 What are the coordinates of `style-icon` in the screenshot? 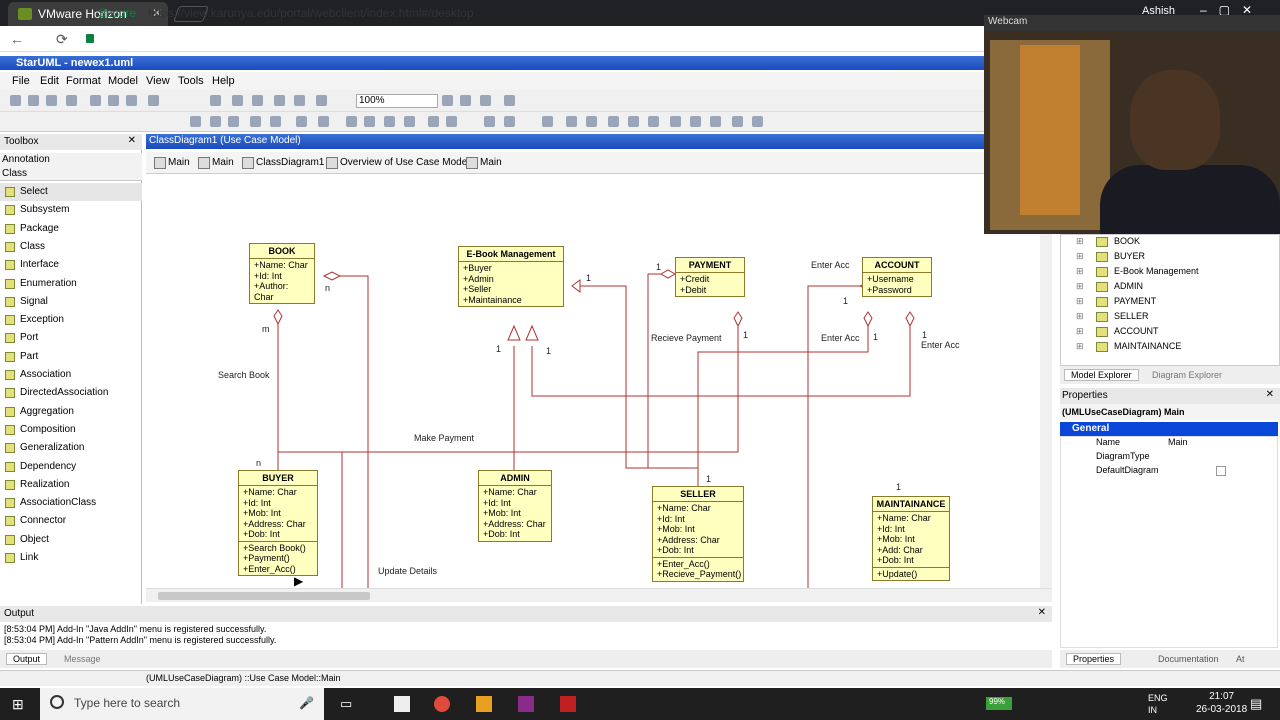 It's located at (255, 121).